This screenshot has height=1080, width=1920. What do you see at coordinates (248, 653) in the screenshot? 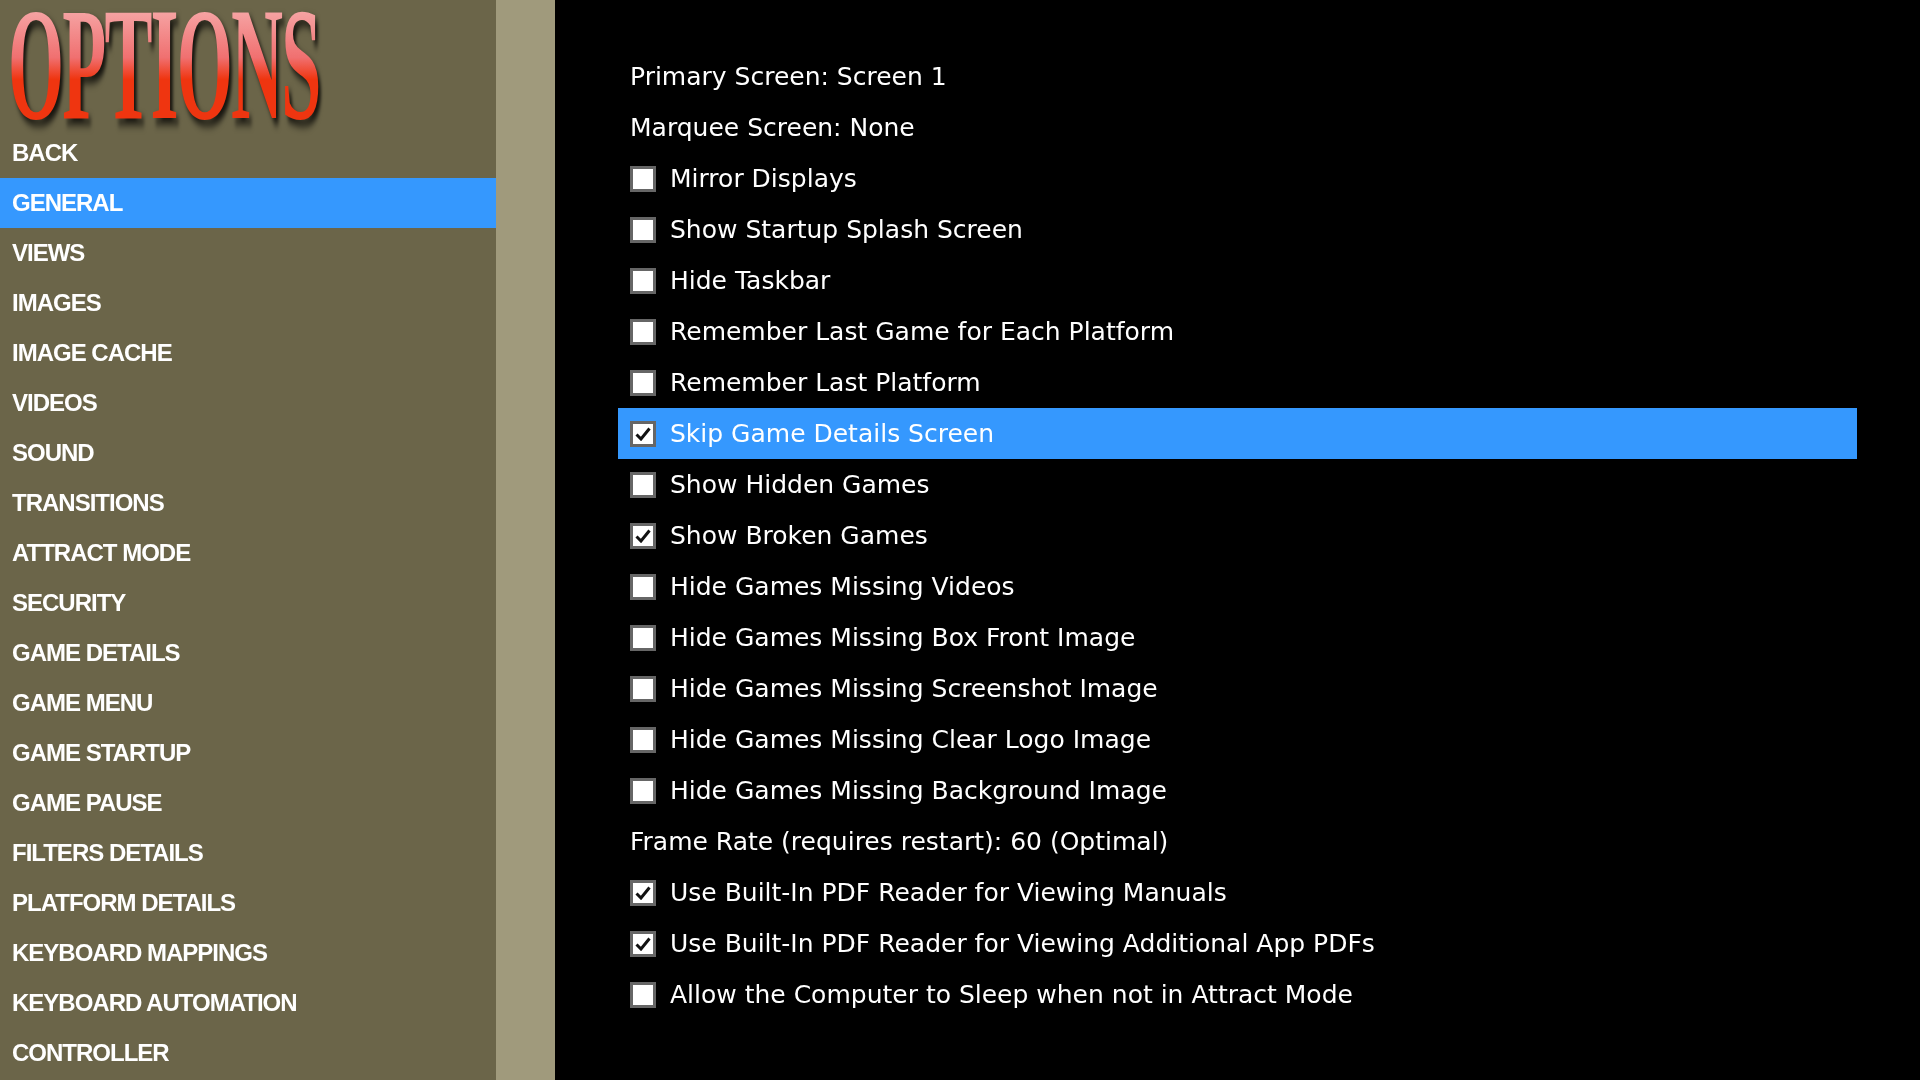
I see `sidebar-item: GAME DETAILS` at bounding box center [248, 653].